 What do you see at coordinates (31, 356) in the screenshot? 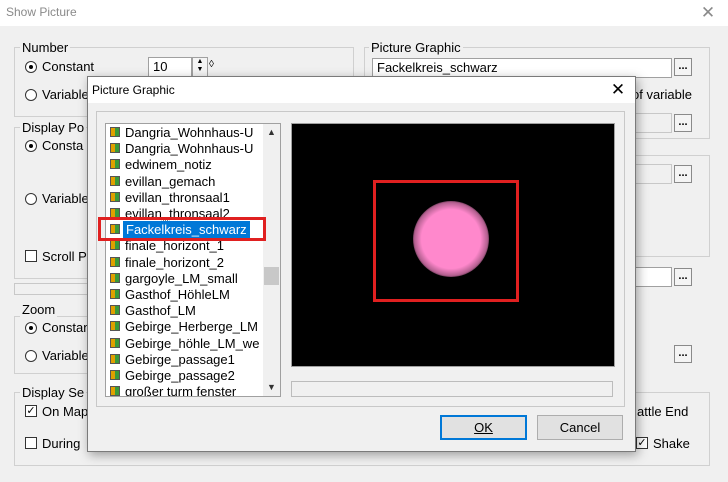
I see `zoom-variable-radio` at bounding box center [31, 356].